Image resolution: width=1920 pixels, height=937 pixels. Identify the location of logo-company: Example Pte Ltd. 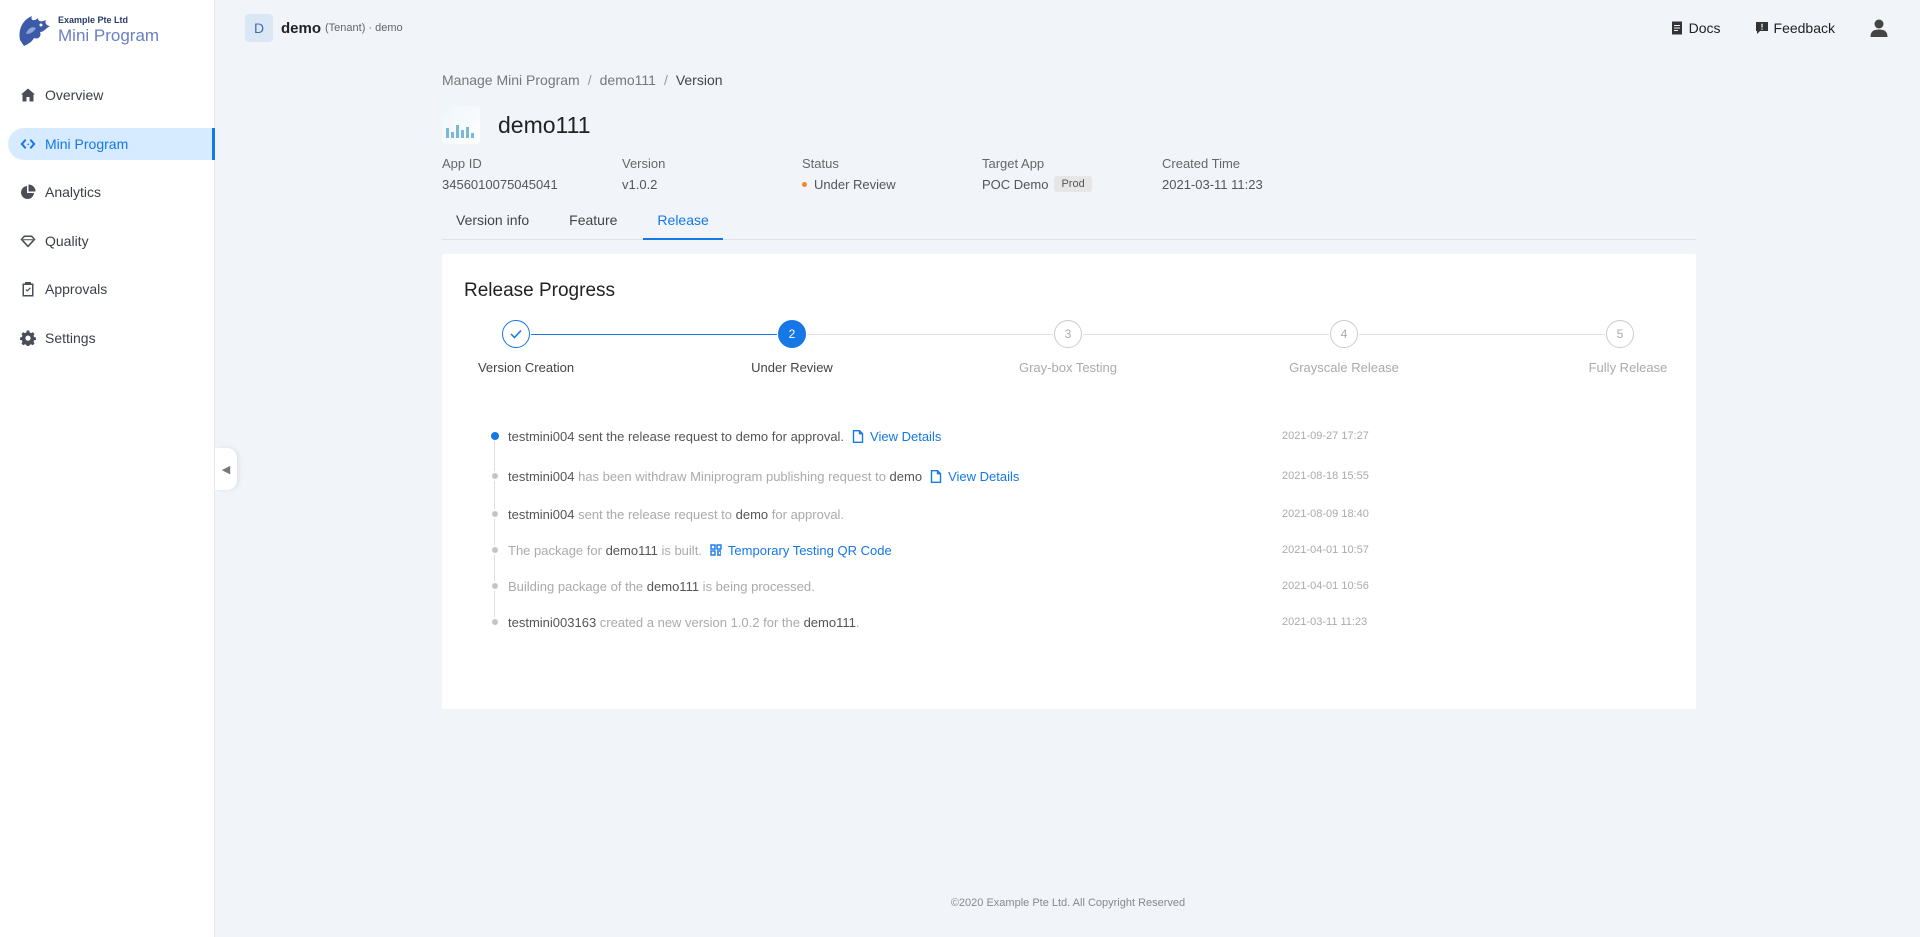
(93, 19).